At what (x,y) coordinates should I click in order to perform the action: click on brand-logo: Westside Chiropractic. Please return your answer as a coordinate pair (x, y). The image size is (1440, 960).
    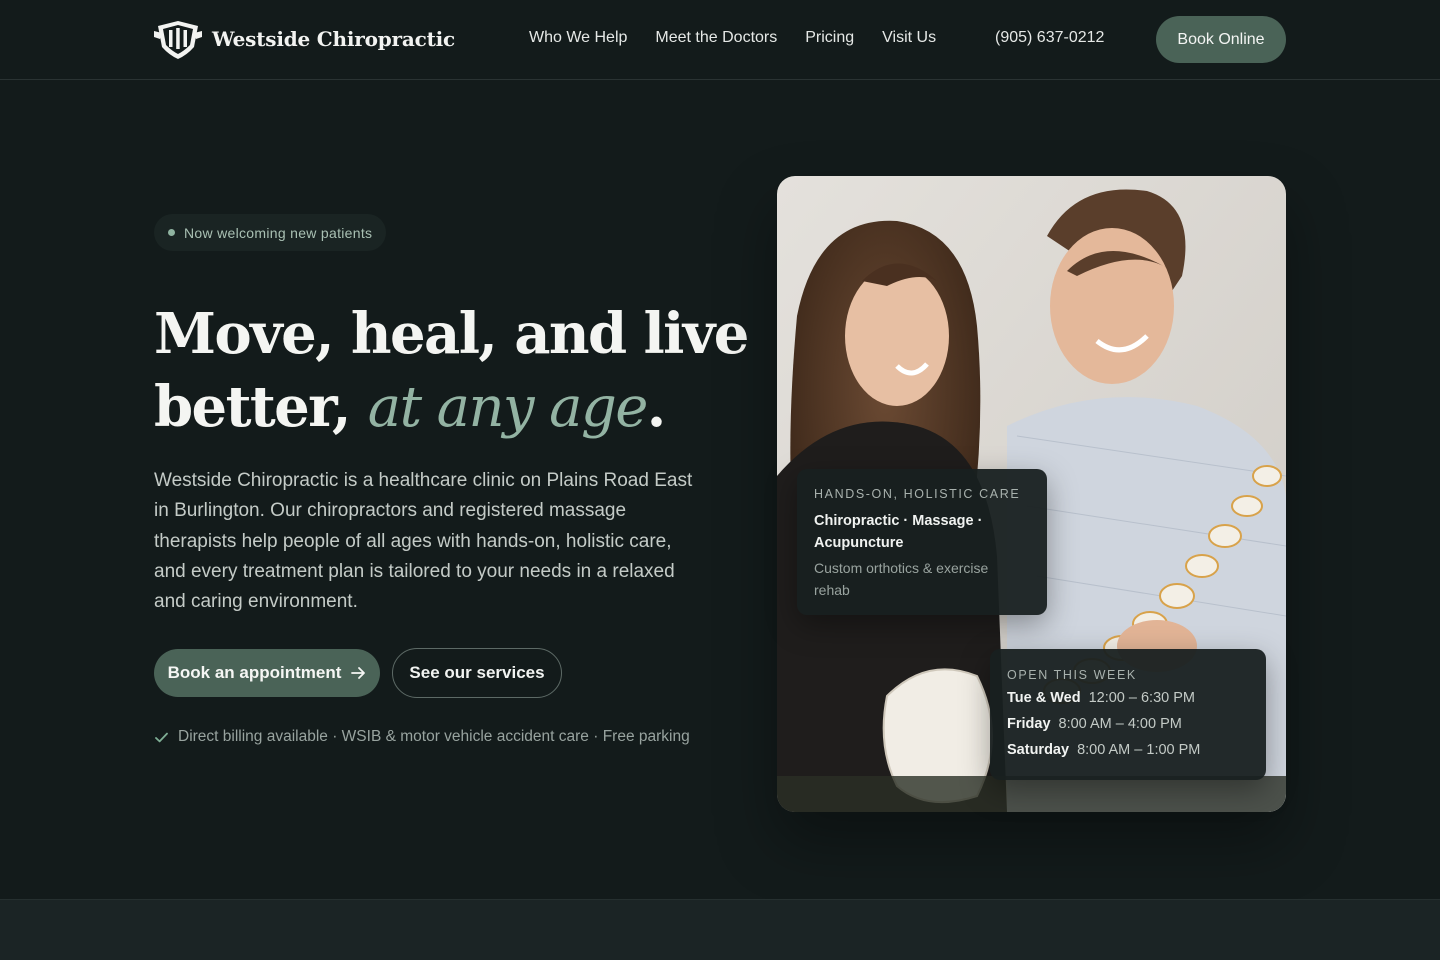
    Looking at the image, I should click on (304, 39).